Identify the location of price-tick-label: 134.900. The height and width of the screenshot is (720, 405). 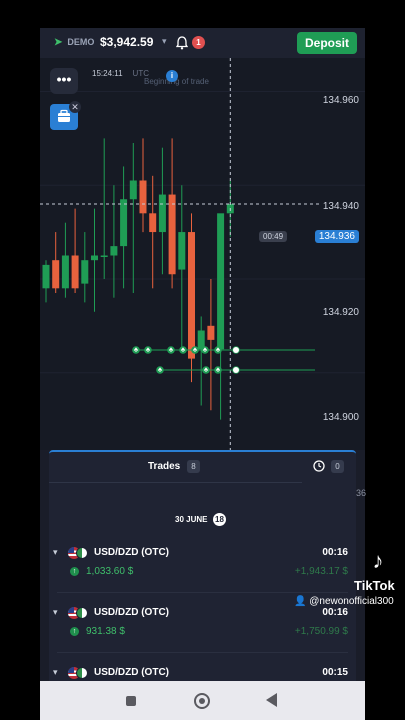
(340, 417).